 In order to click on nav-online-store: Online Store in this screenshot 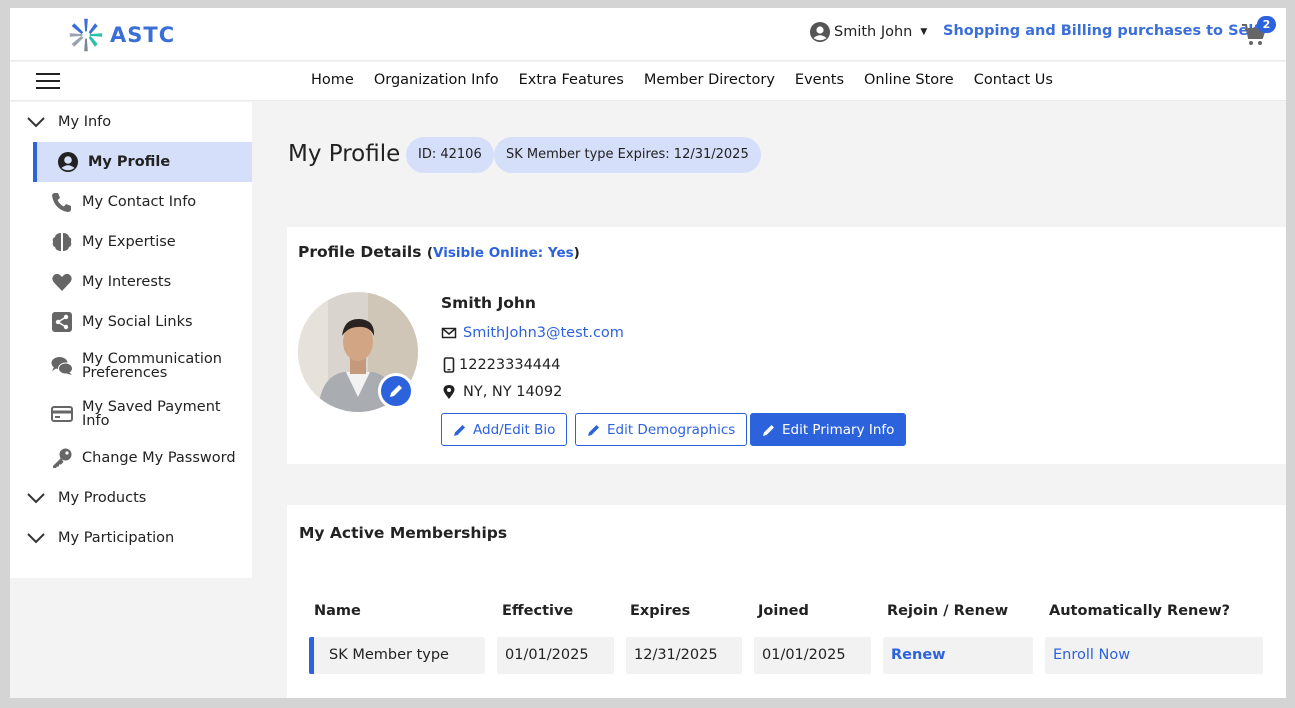, I will do `click(909, 80)`.